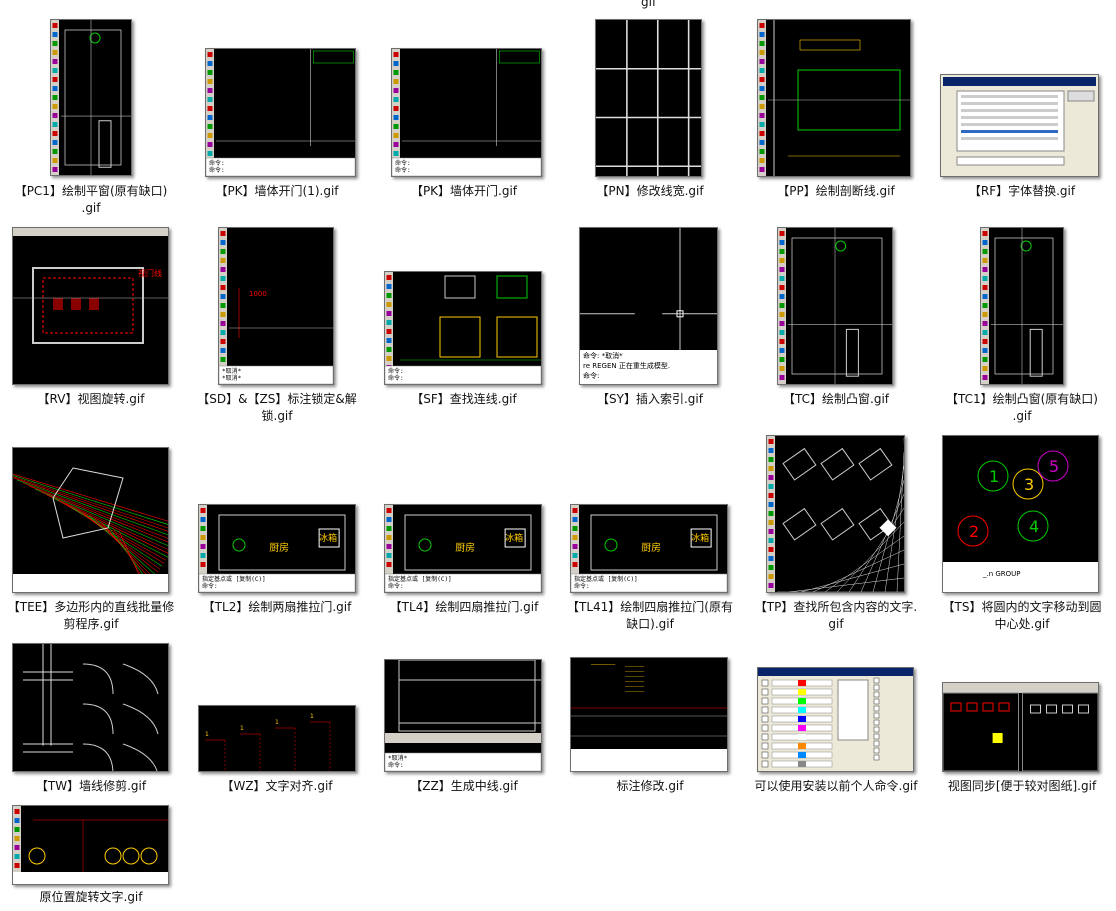  I want to click on svg-text: 3, so click(1029, 484).